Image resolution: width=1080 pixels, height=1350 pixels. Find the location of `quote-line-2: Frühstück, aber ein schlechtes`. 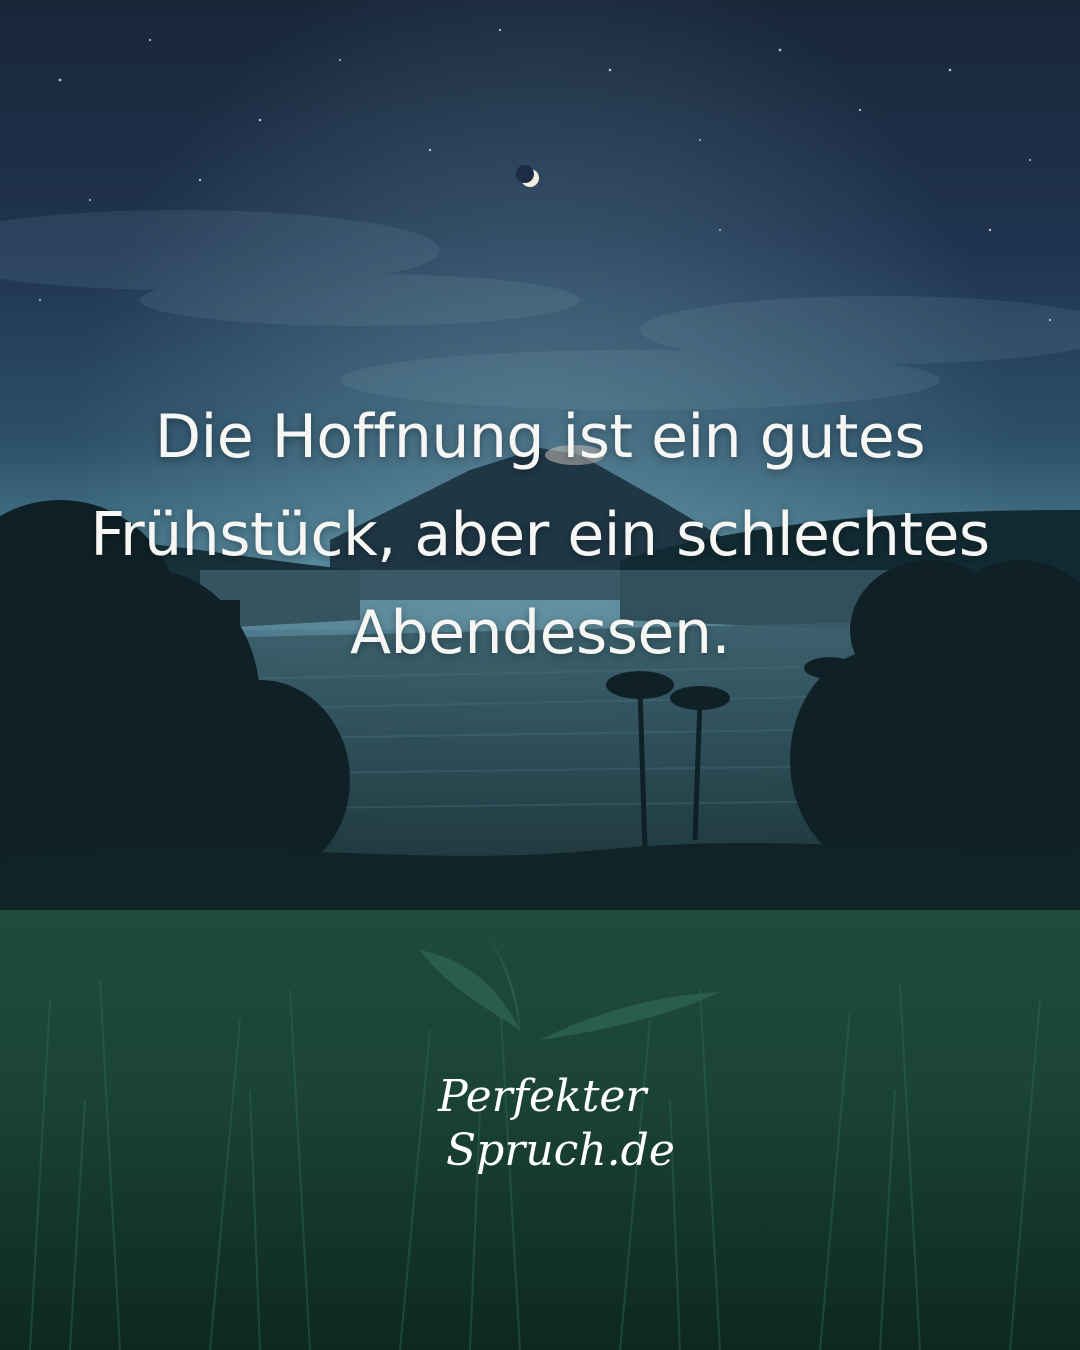

quote-line-2: Frühstück, aber ein schlechtes is located at coordinates (540, 535).